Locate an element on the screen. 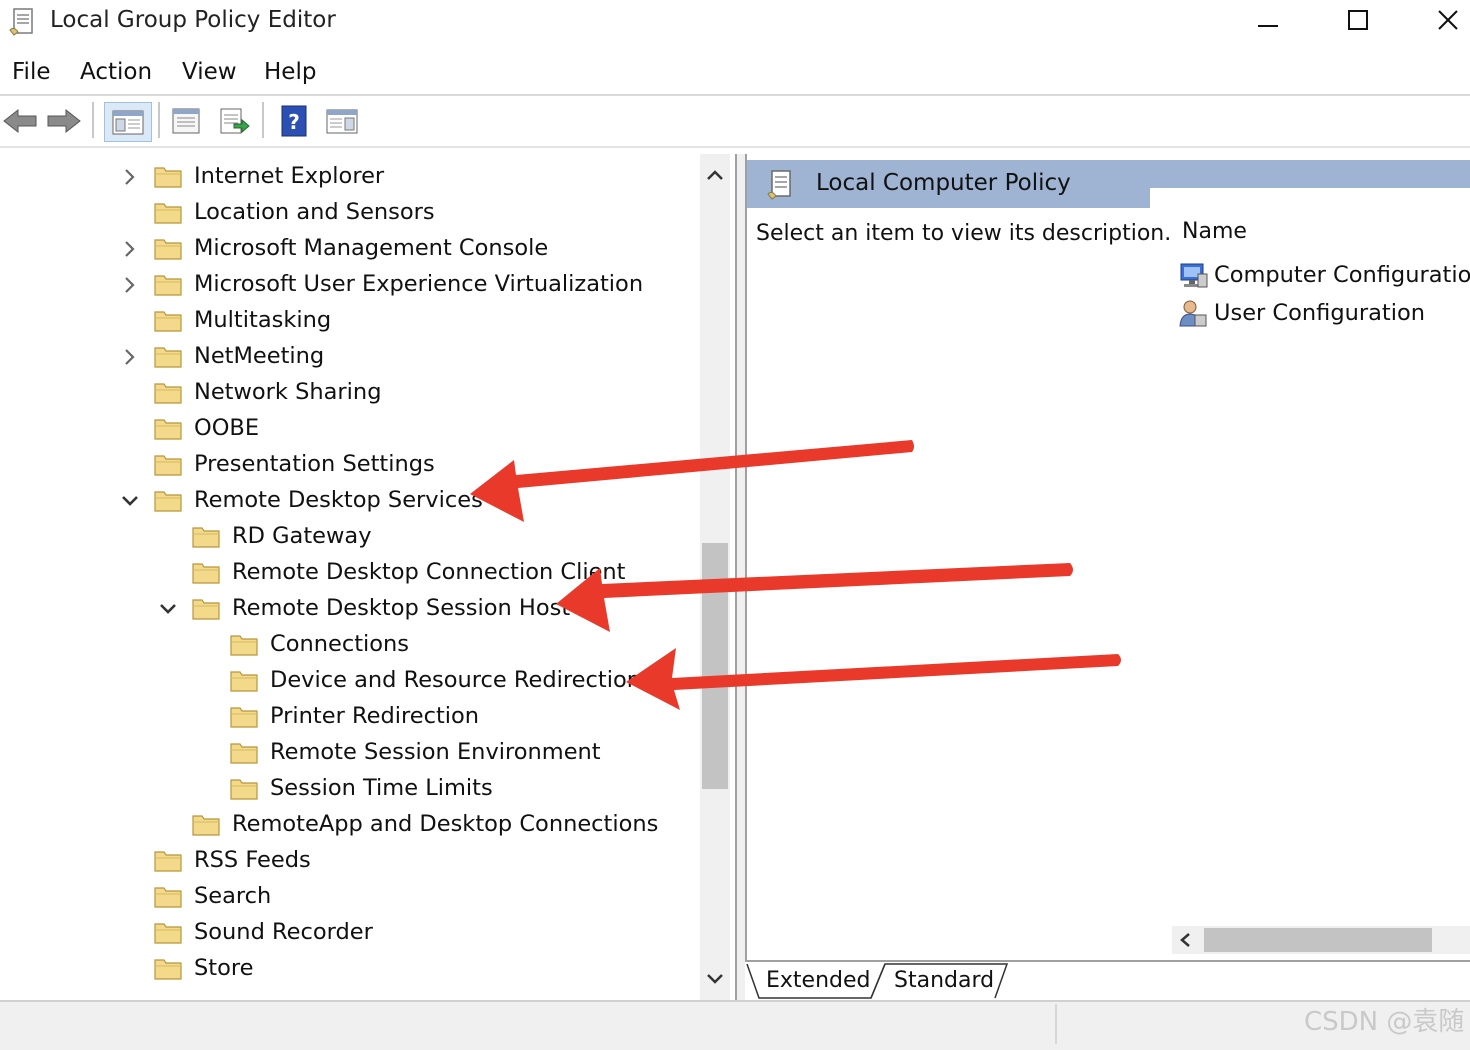 This screenshot has width=1470, height=1050. tree-item: Multitasking is located at coordinates (242, 320).